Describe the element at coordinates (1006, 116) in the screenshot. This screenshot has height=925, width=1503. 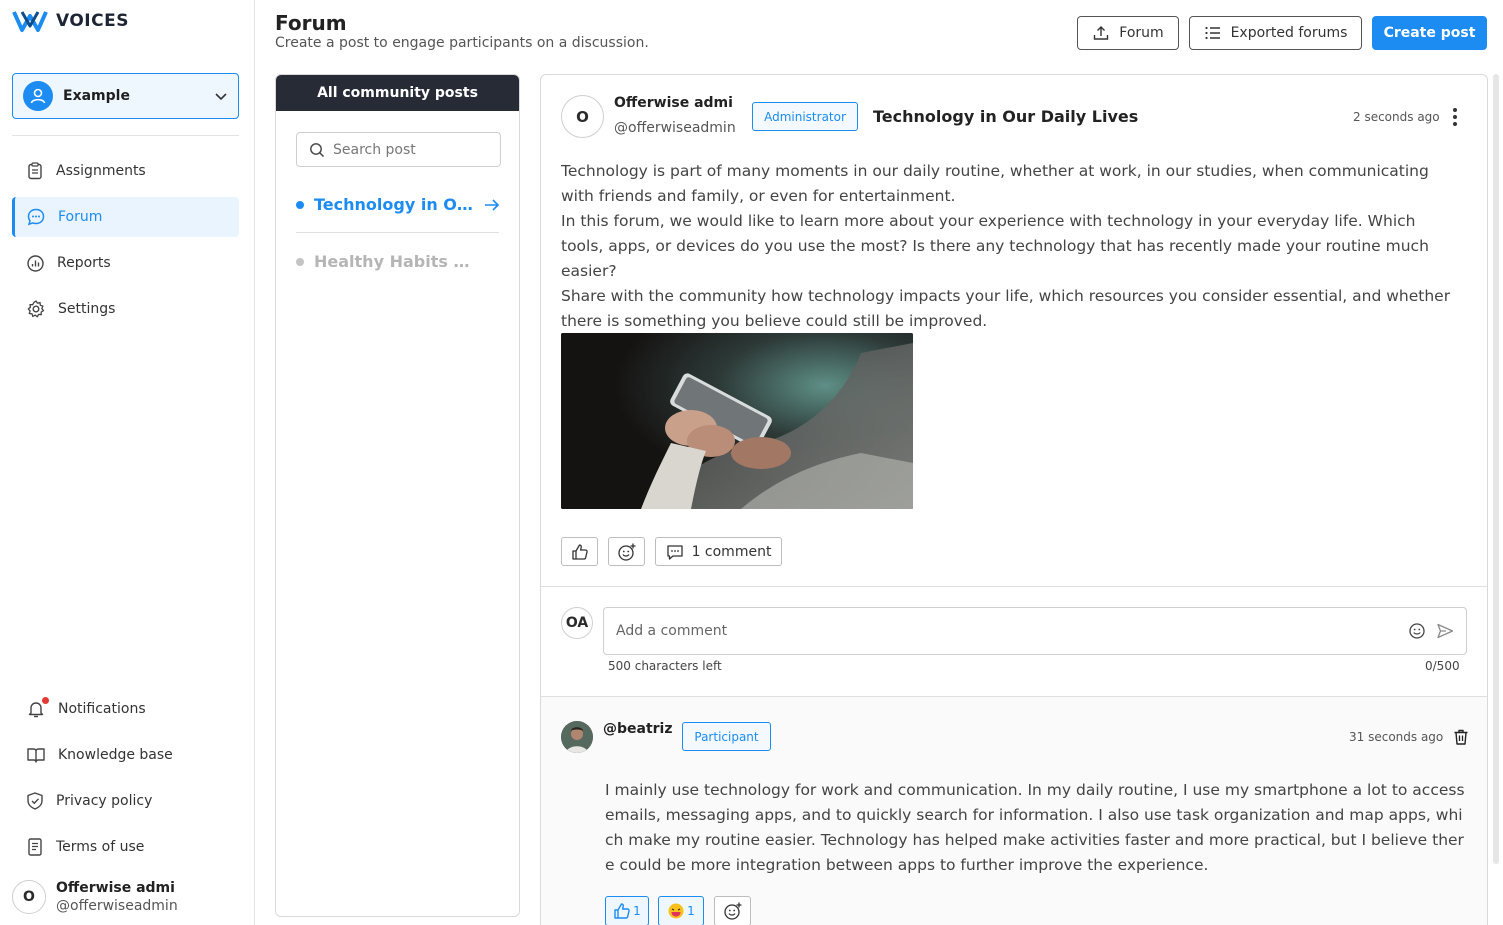
I see `post-title: Technology in Our Daily Lives` at that location.